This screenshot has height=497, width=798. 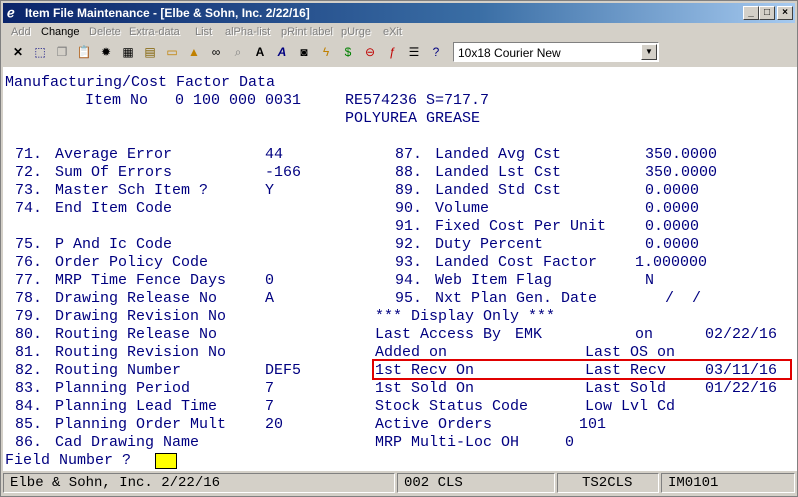 What do you see at coordinates (392, 32) in the screenshot?
I see `menu-exit: eXit` at bounding box center [392, 32].